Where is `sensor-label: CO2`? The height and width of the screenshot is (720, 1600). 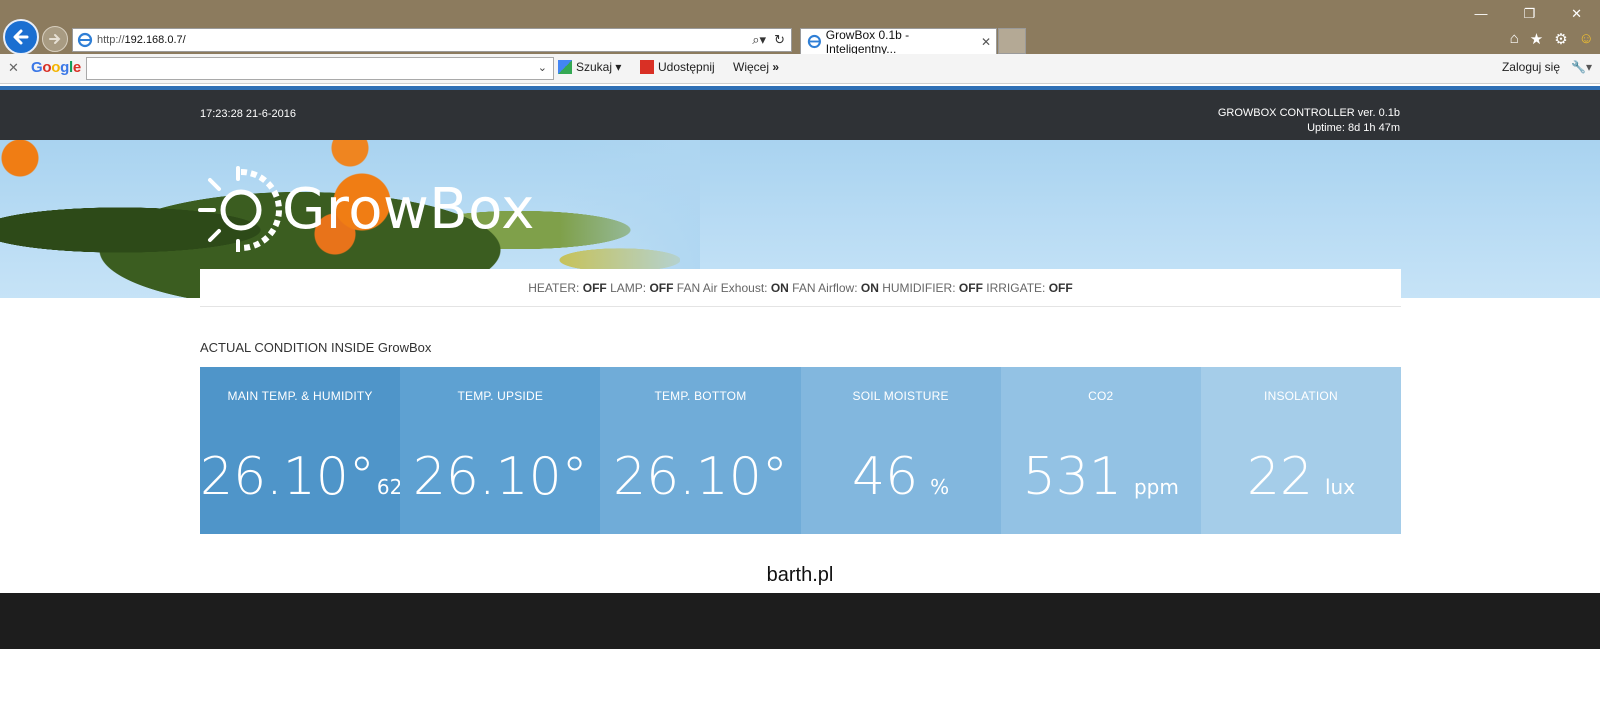 sensor-label: CO2 is located at coordinates (1101, 396).